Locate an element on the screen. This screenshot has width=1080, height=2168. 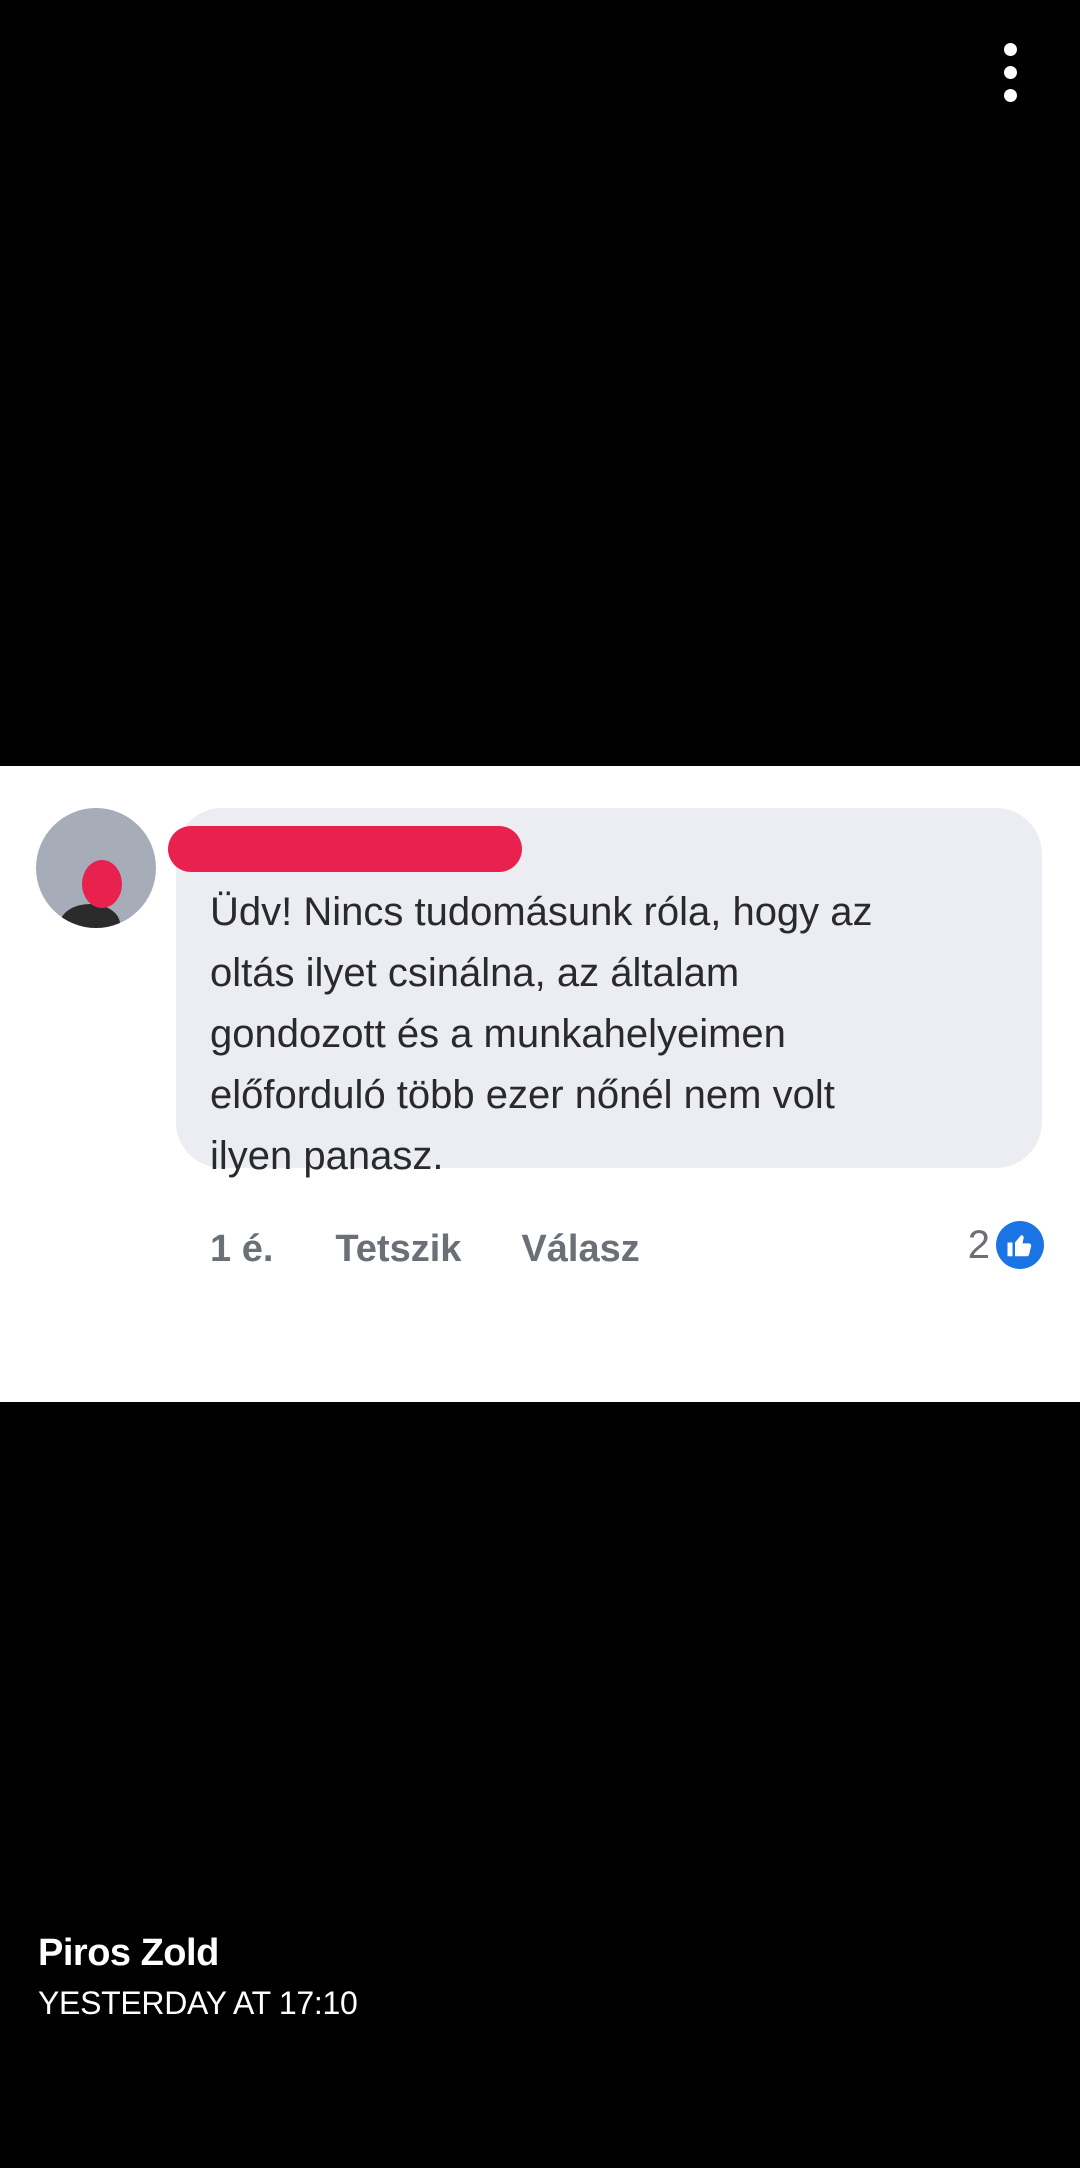
more-vertical-icon is located at coordinates (1010, 49).